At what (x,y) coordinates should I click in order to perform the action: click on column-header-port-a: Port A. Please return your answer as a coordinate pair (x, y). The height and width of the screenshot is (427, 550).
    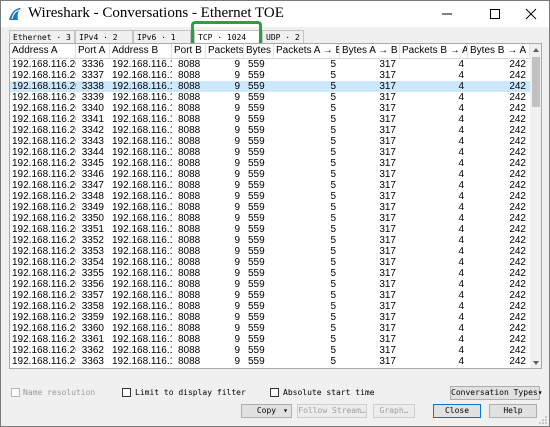
    Looking at the image, I should click on (93, 51).